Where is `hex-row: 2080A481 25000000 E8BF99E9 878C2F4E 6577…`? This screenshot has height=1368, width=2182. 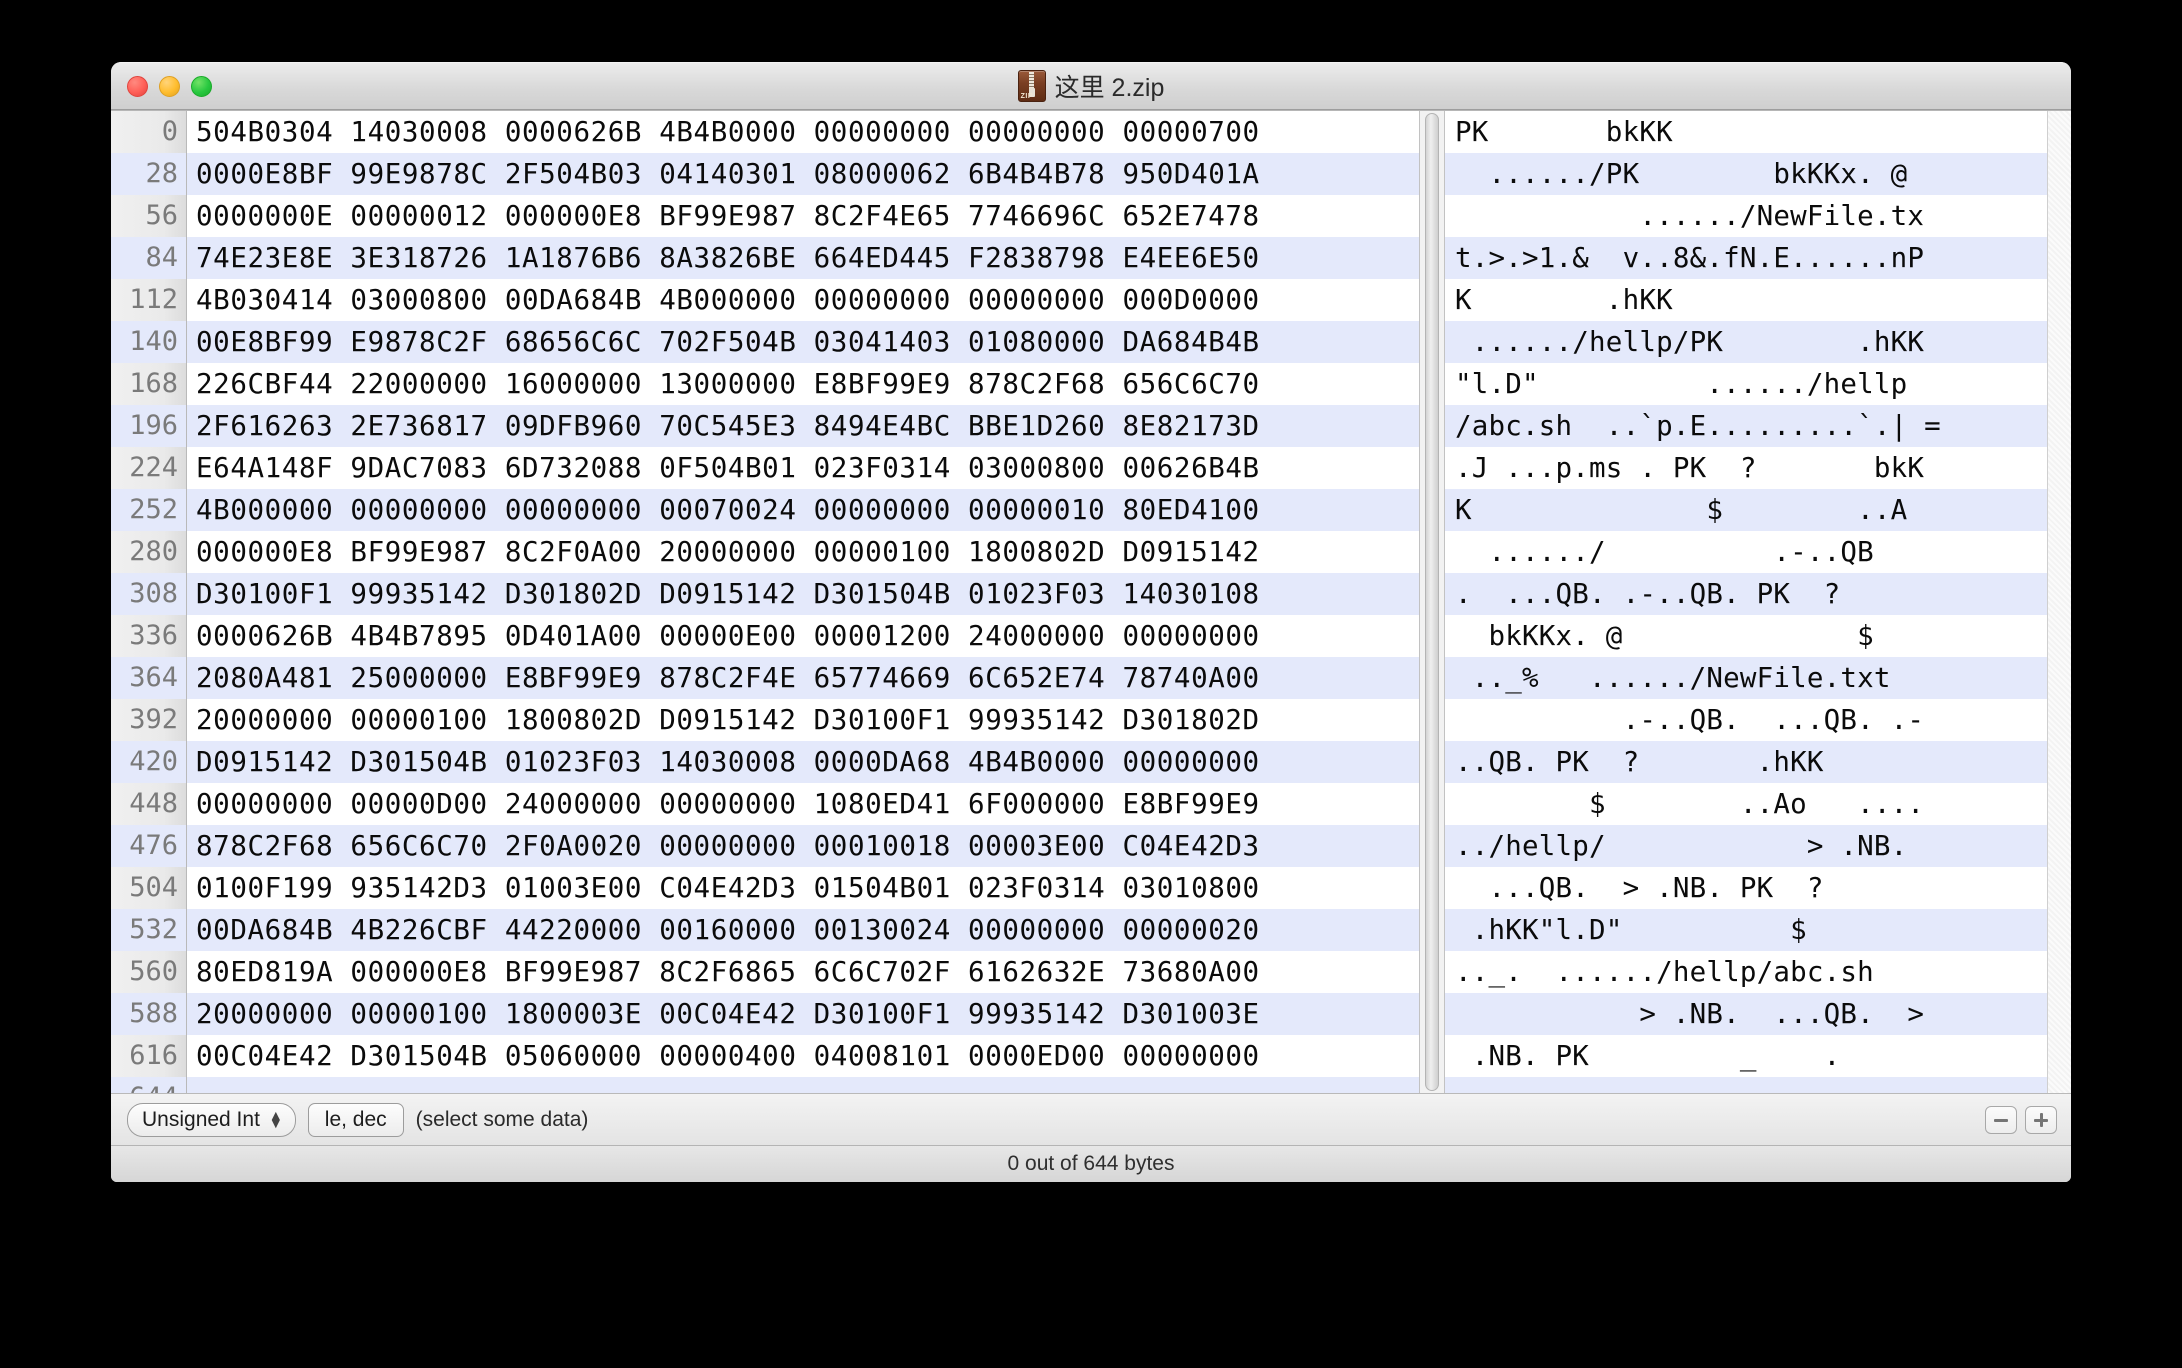
hex-row: 2080A481 25000000 E8BF99E9 878C2F4E 6577… is located at coordinates (803, 678).